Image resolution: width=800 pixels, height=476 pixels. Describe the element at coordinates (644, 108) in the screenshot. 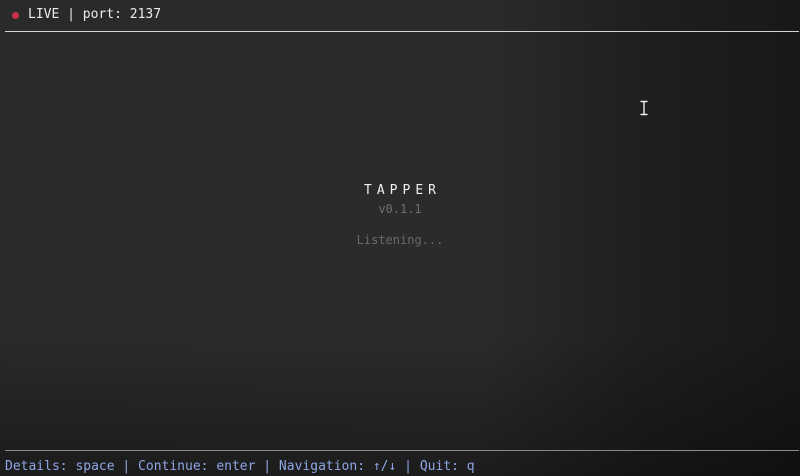

I see `text-cursor-icon` at that location.